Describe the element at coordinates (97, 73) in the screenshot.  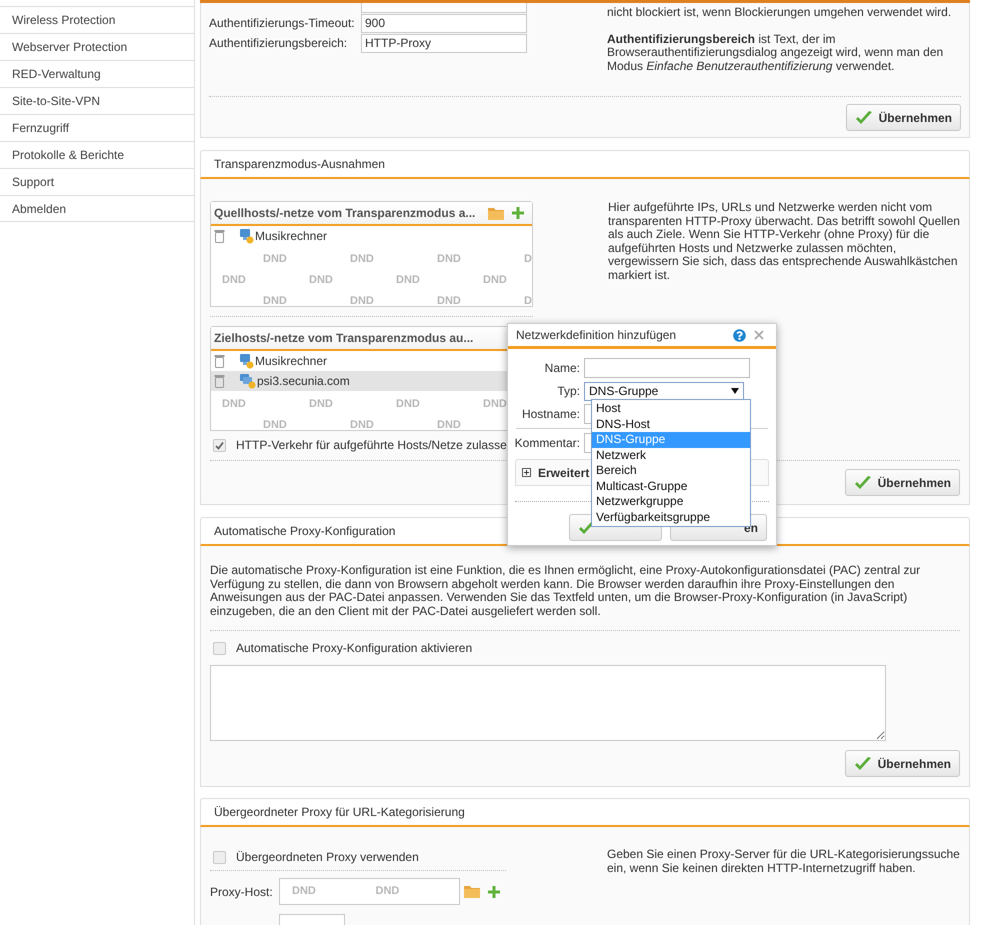
I see `sidebar-item: RED-Verwaltung` at that location.